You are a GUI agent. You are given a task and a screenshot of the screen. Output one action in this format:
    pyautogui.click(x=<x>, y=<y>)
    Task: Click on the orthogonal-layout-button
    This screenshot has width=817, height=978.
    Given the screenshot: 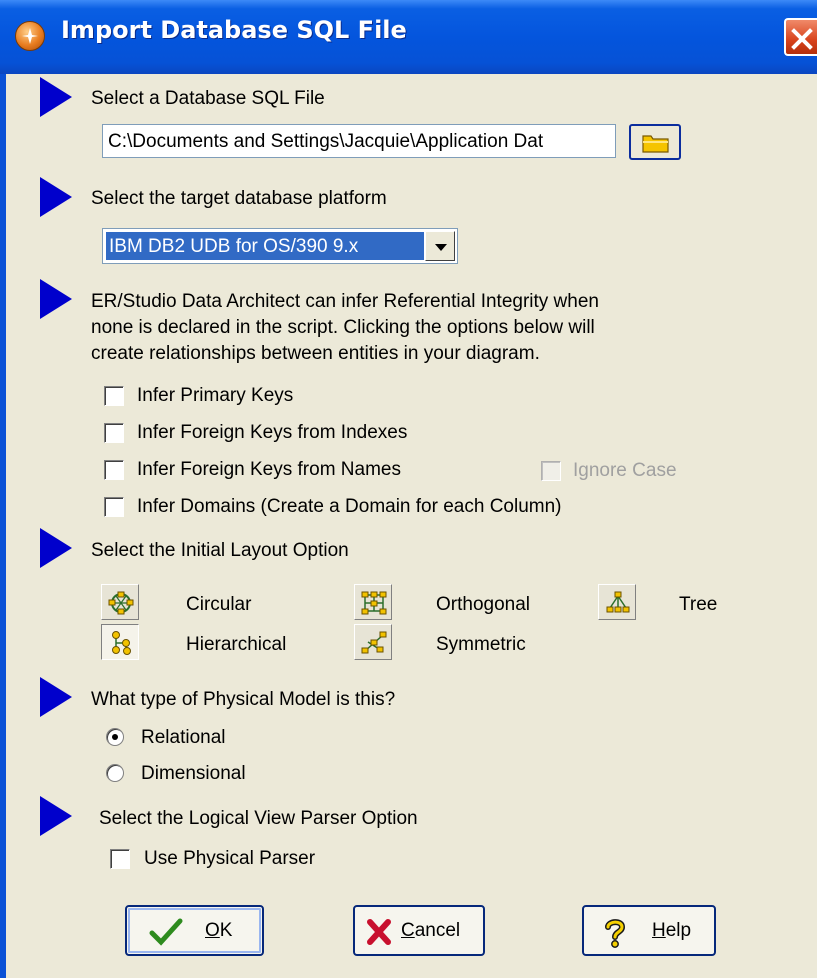 What is the action you would take?
    pyautogui.click(x=373, y=602)
    